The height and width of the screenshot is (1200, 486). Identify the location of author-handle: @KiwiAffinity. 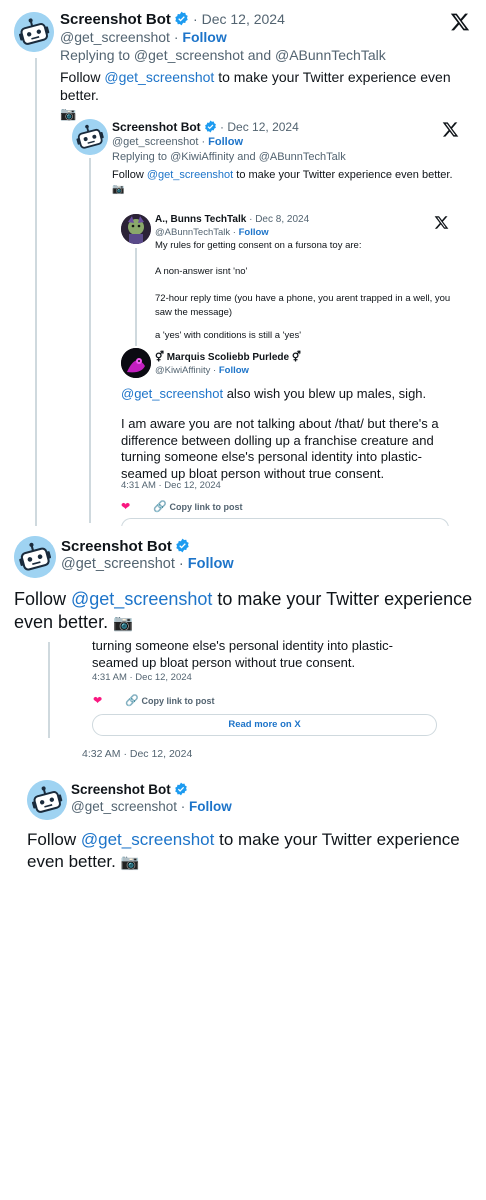
(182, 370).